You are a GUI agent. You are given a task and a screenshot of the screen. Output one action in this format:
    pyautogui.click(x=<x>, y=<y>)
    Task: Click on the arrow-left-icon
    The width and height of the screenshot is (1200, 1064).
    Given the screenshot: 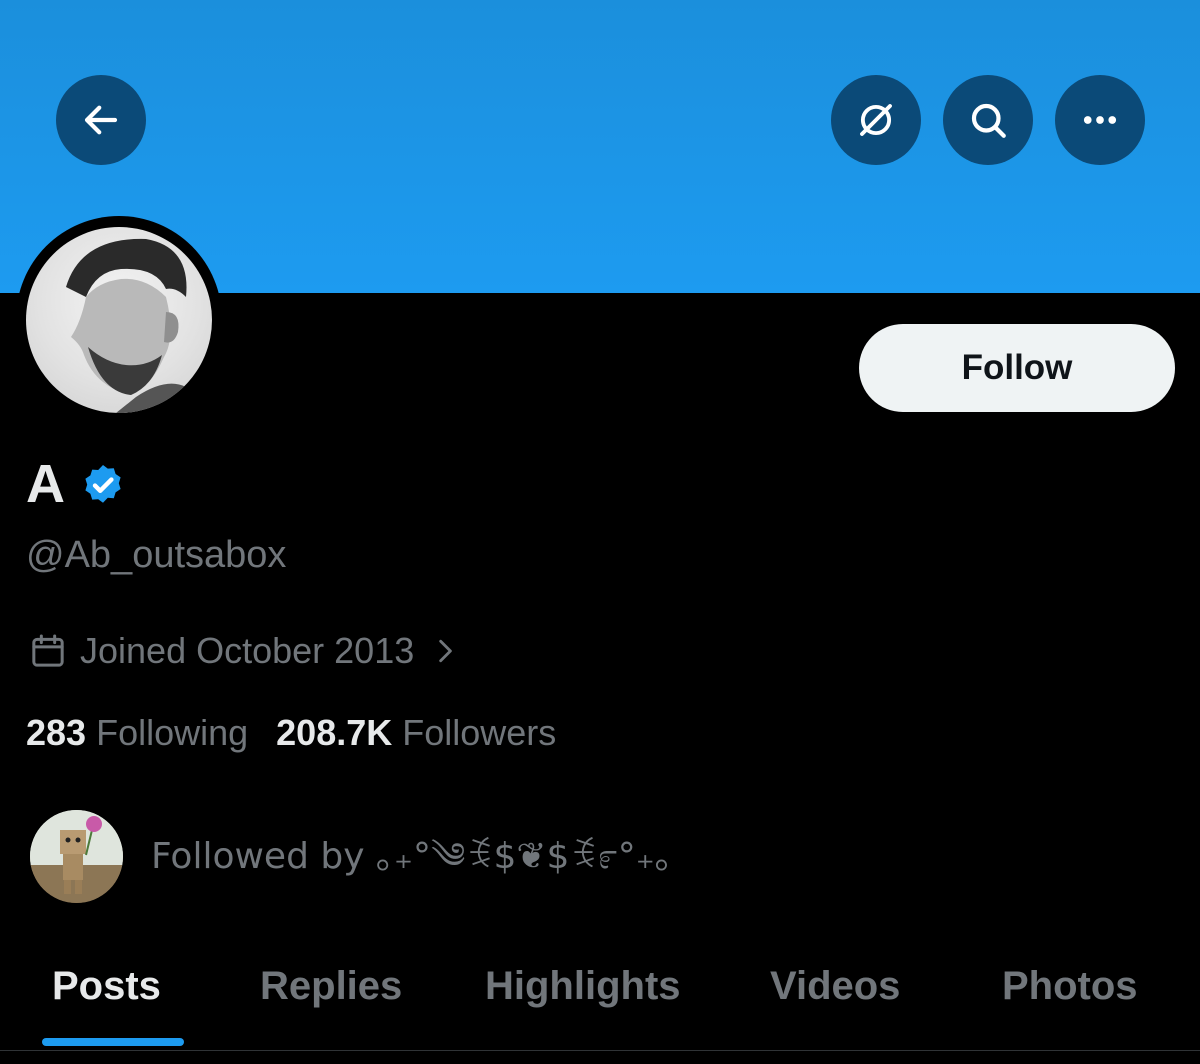 What is the action you would take?
    pyautogui.click(x=101, y=120)
    